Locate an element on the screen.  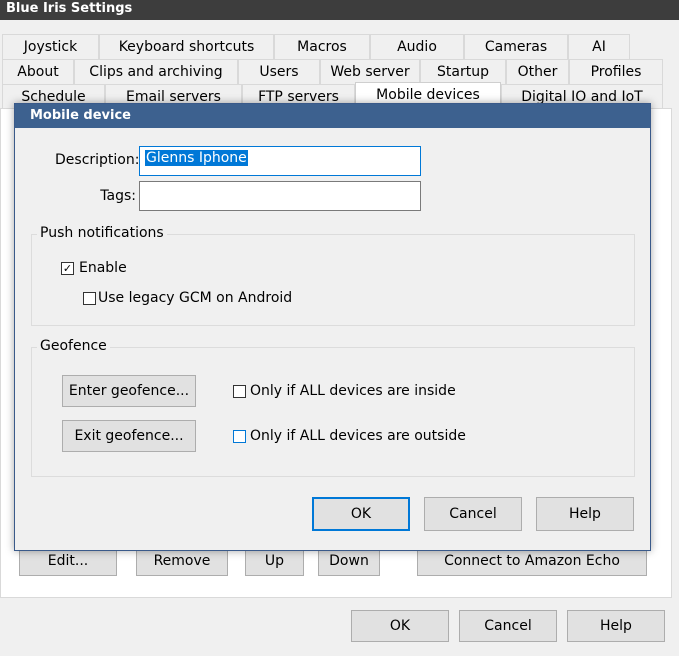
tab-cameras: Cameras is located at coordinates (516, 47).